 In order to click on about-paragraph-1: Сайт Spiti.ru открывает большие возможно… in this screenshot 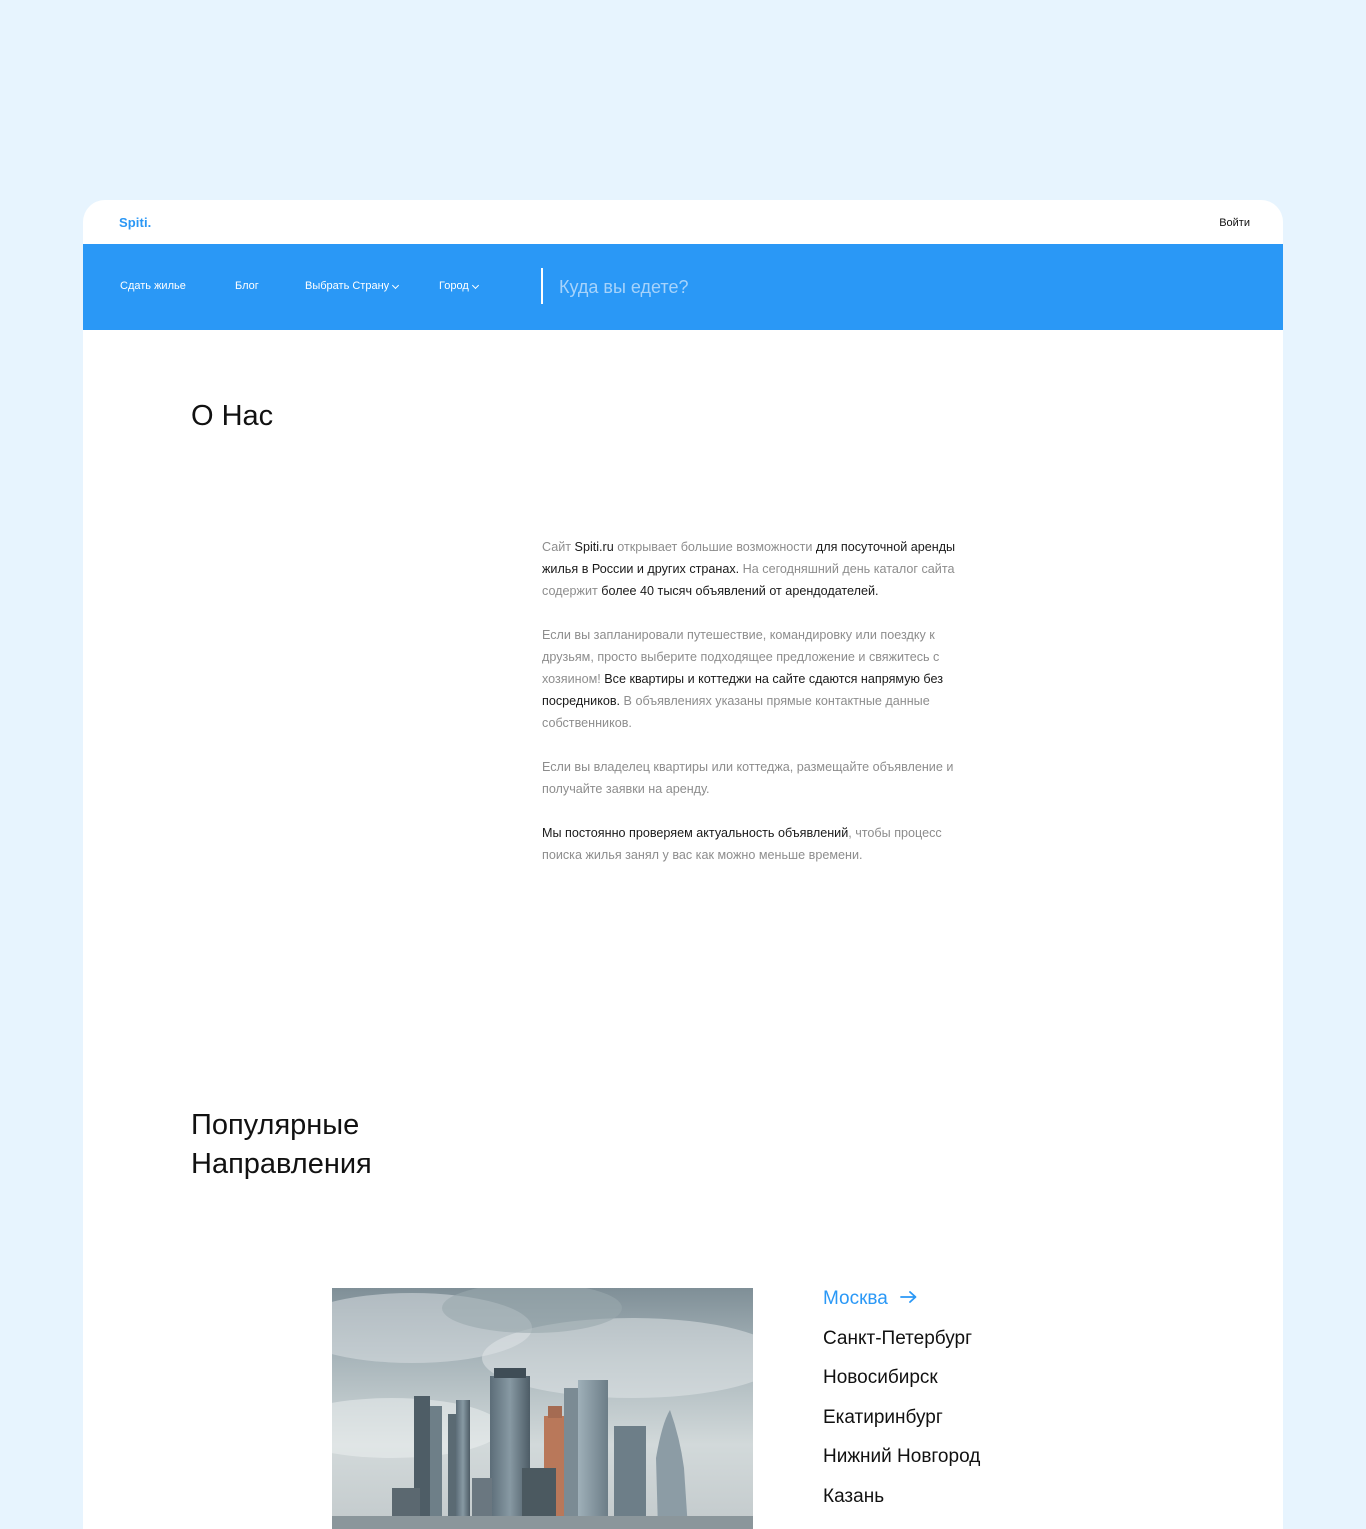, I will do `click(757, 569)`.